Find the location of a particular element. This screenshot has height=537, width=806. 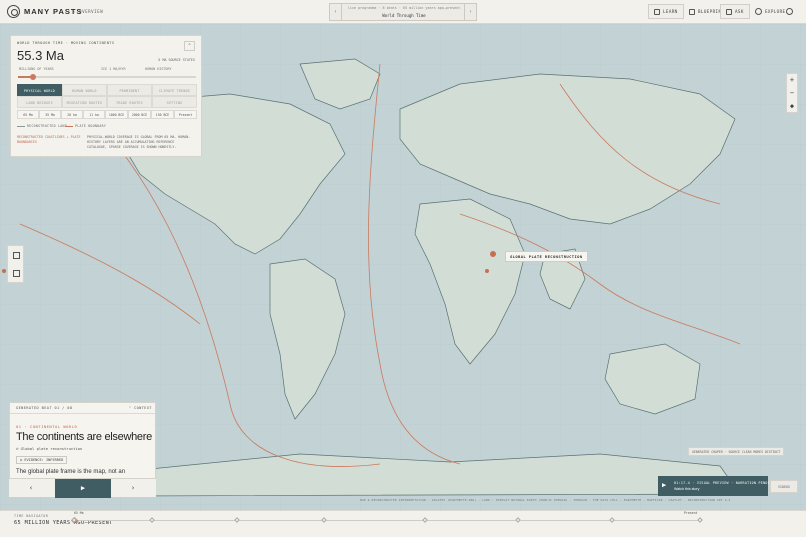

age-preset: 65 Ma is located at coordinates (28, 114).